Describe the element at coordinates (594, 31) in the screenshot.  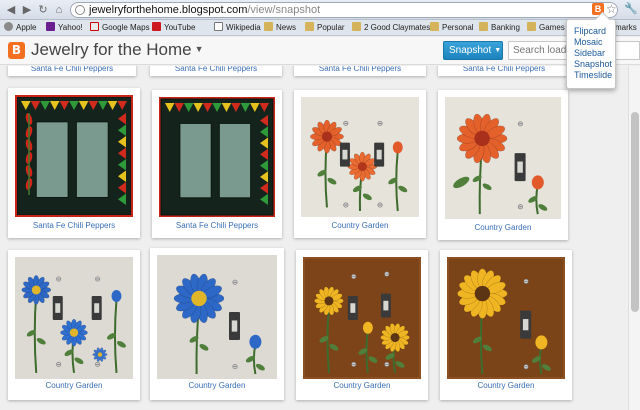
I see `view-option-flipcard: Flipcard` at that location.